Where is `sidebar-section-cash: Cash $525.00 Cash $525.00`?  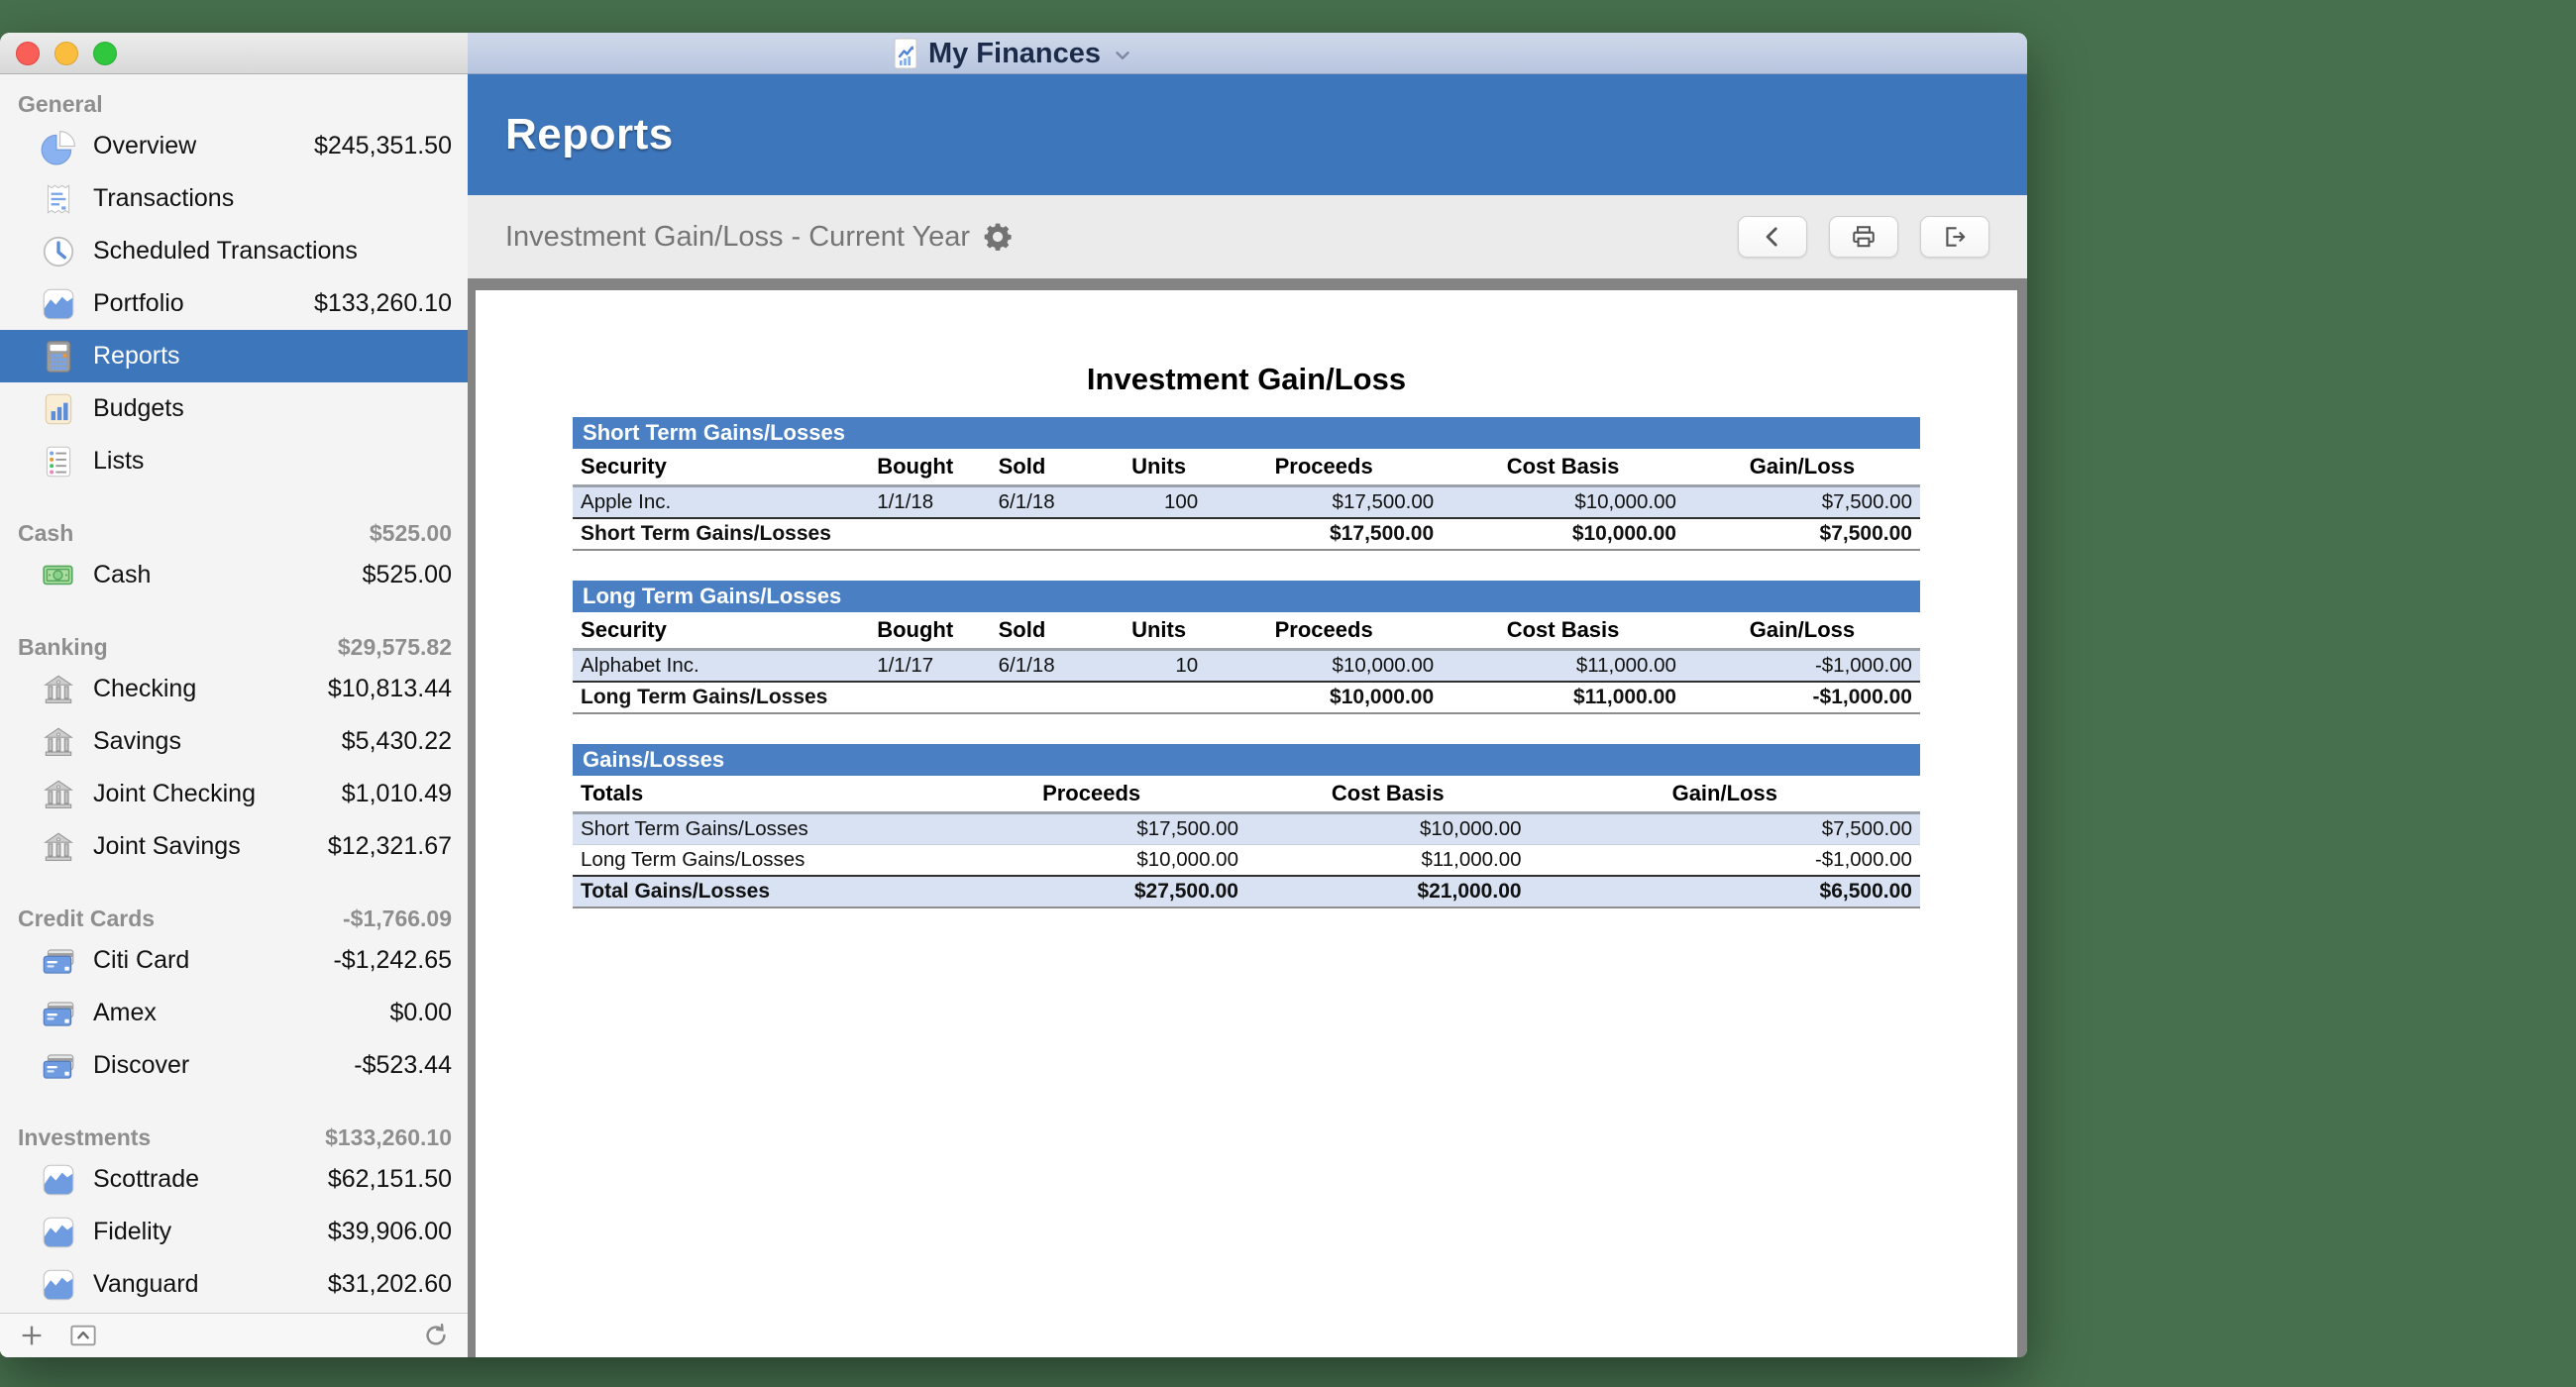 sidebar-section-cash: Cash $525.00 Cash $525.00 is located at coordinates (234, 559).